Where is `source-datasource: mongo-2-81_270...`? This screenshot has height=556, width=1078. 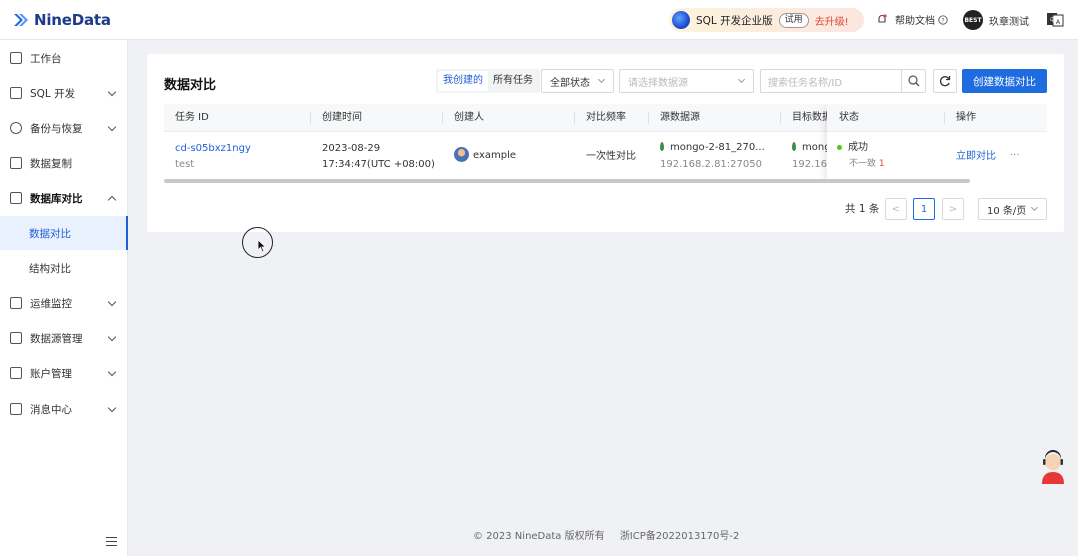 source-datasource: mongo-2-81_270... is located at coordinates (712, 147).